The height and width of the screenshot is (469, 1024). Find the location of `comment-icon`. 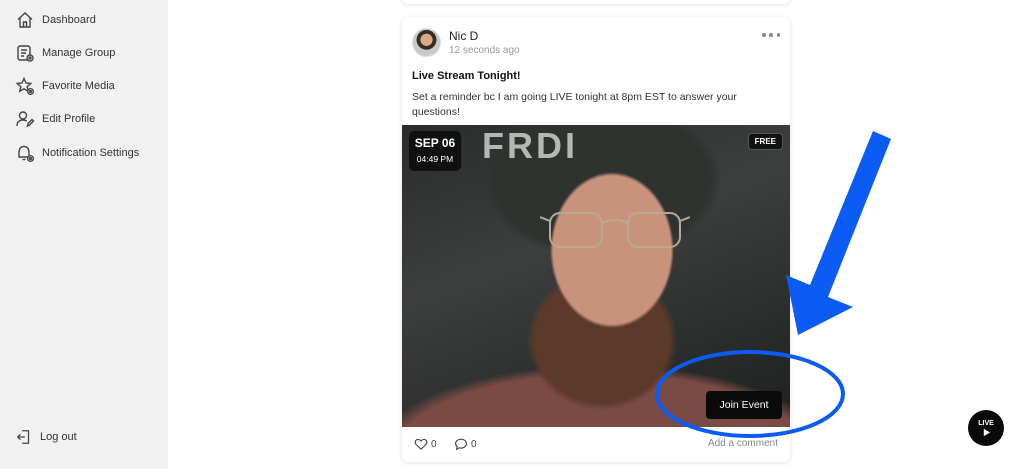

comment-icon is located at coordinates (461, 444).